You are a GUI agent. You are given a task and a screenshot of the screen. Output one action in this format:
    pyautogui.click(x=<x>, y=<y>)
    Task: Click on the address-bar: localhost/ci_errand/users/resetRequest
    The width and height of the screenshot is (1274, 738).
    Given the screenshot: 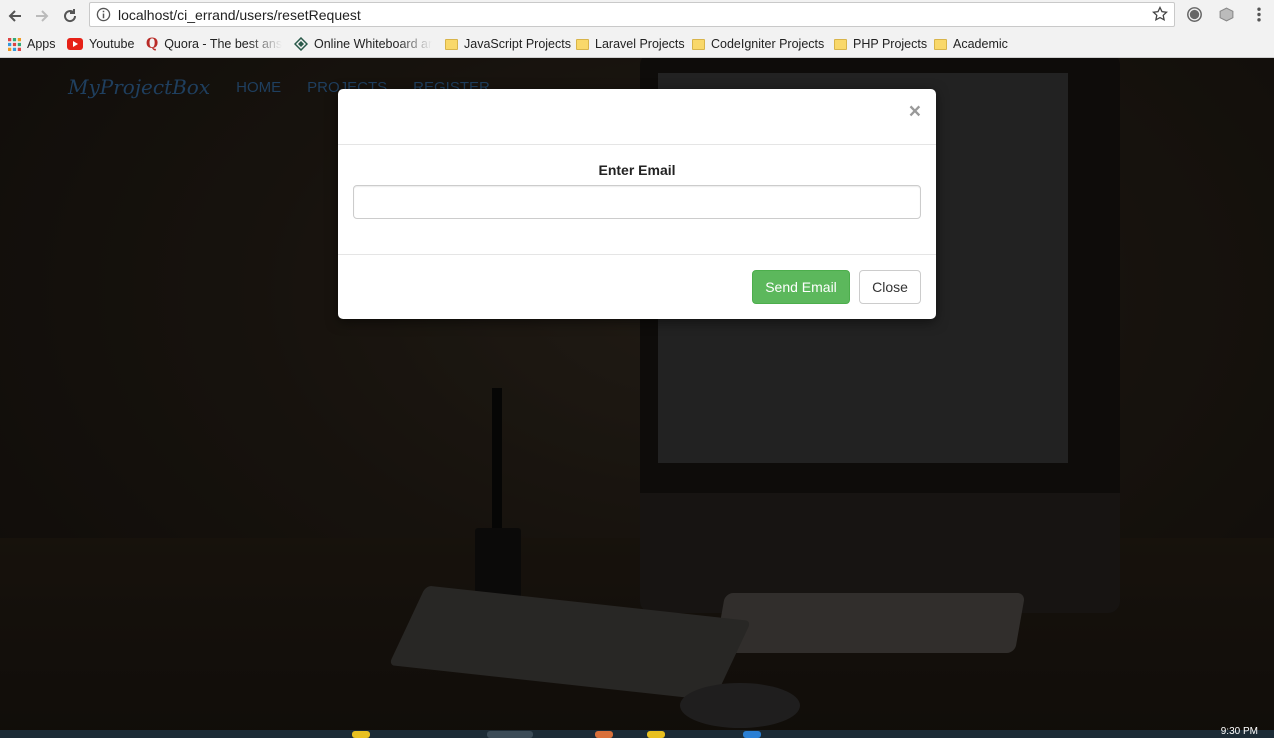 What is the action you would take?
    pyautogui.click(x=632, y=14)
    